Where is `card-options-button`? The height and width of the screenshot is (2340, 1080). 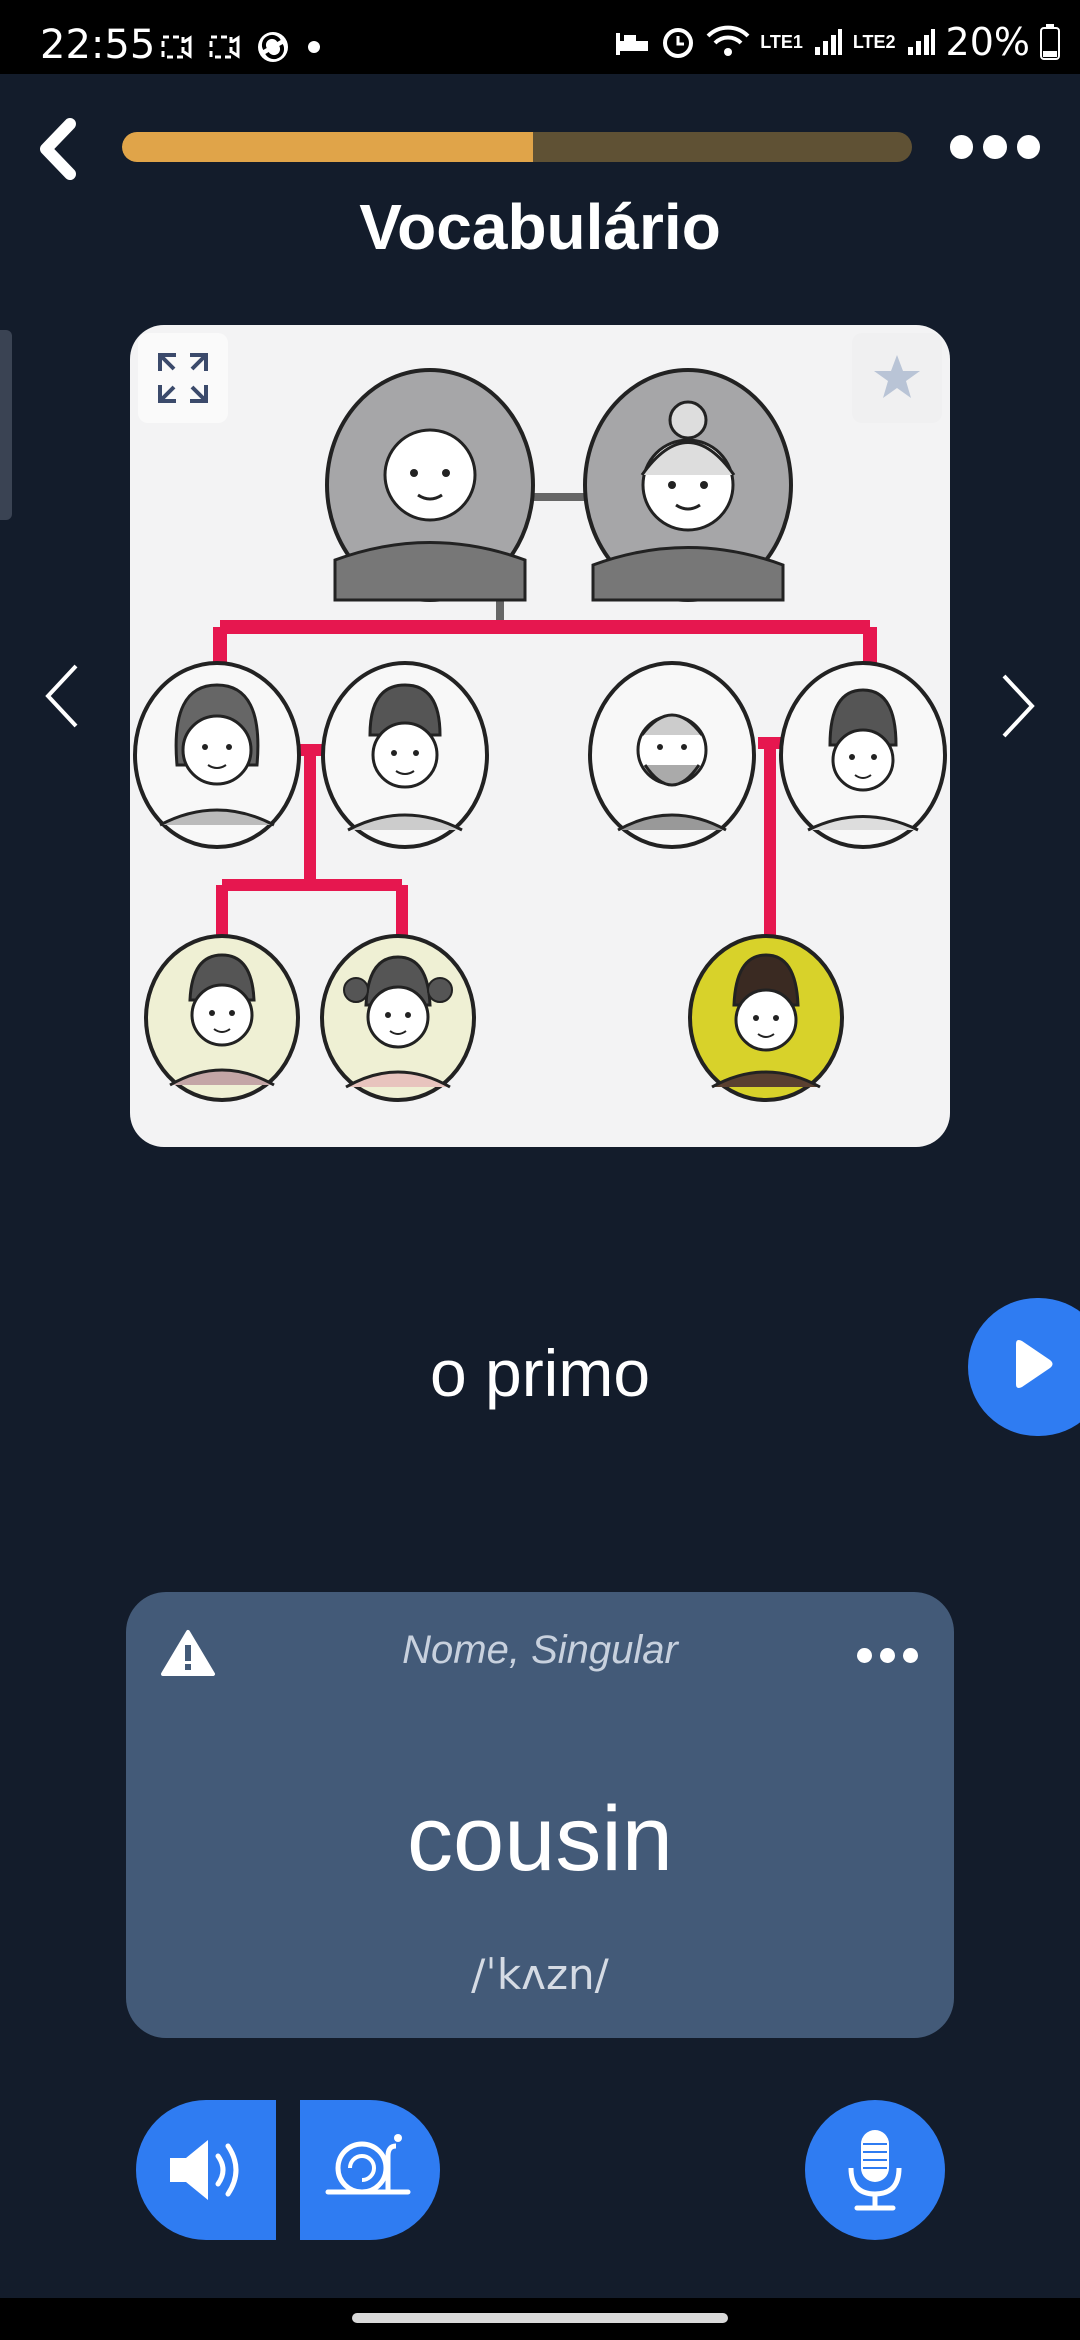
card-options-button is located at coordinates (887, 1655).